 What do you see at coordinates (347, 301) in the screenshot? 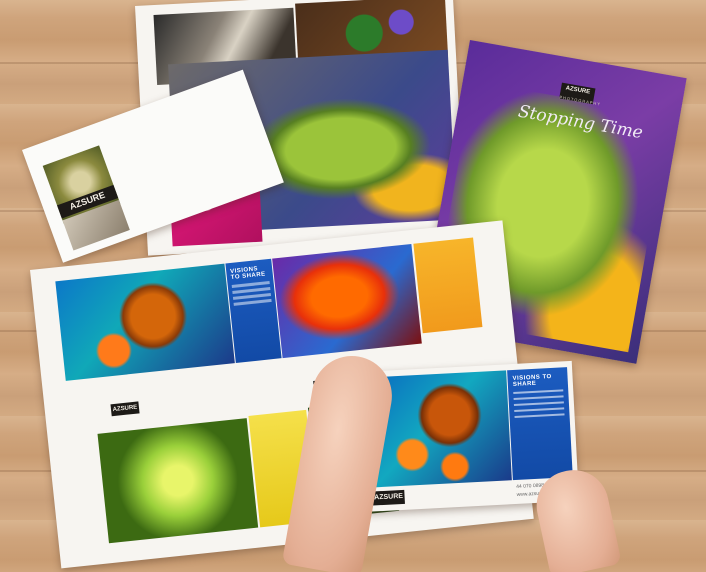
I see `red-tulip-photo` at bounding box center [347, 301].